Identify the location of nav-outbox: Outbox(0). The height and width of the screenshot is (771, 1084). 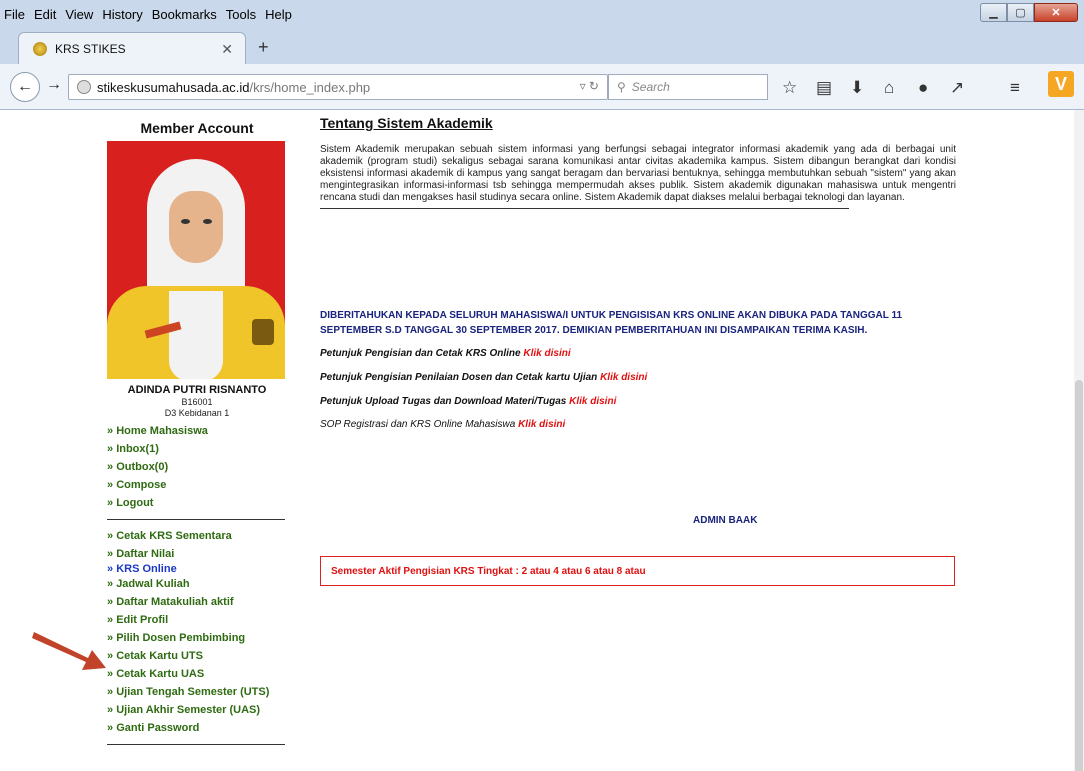
(197, 467).